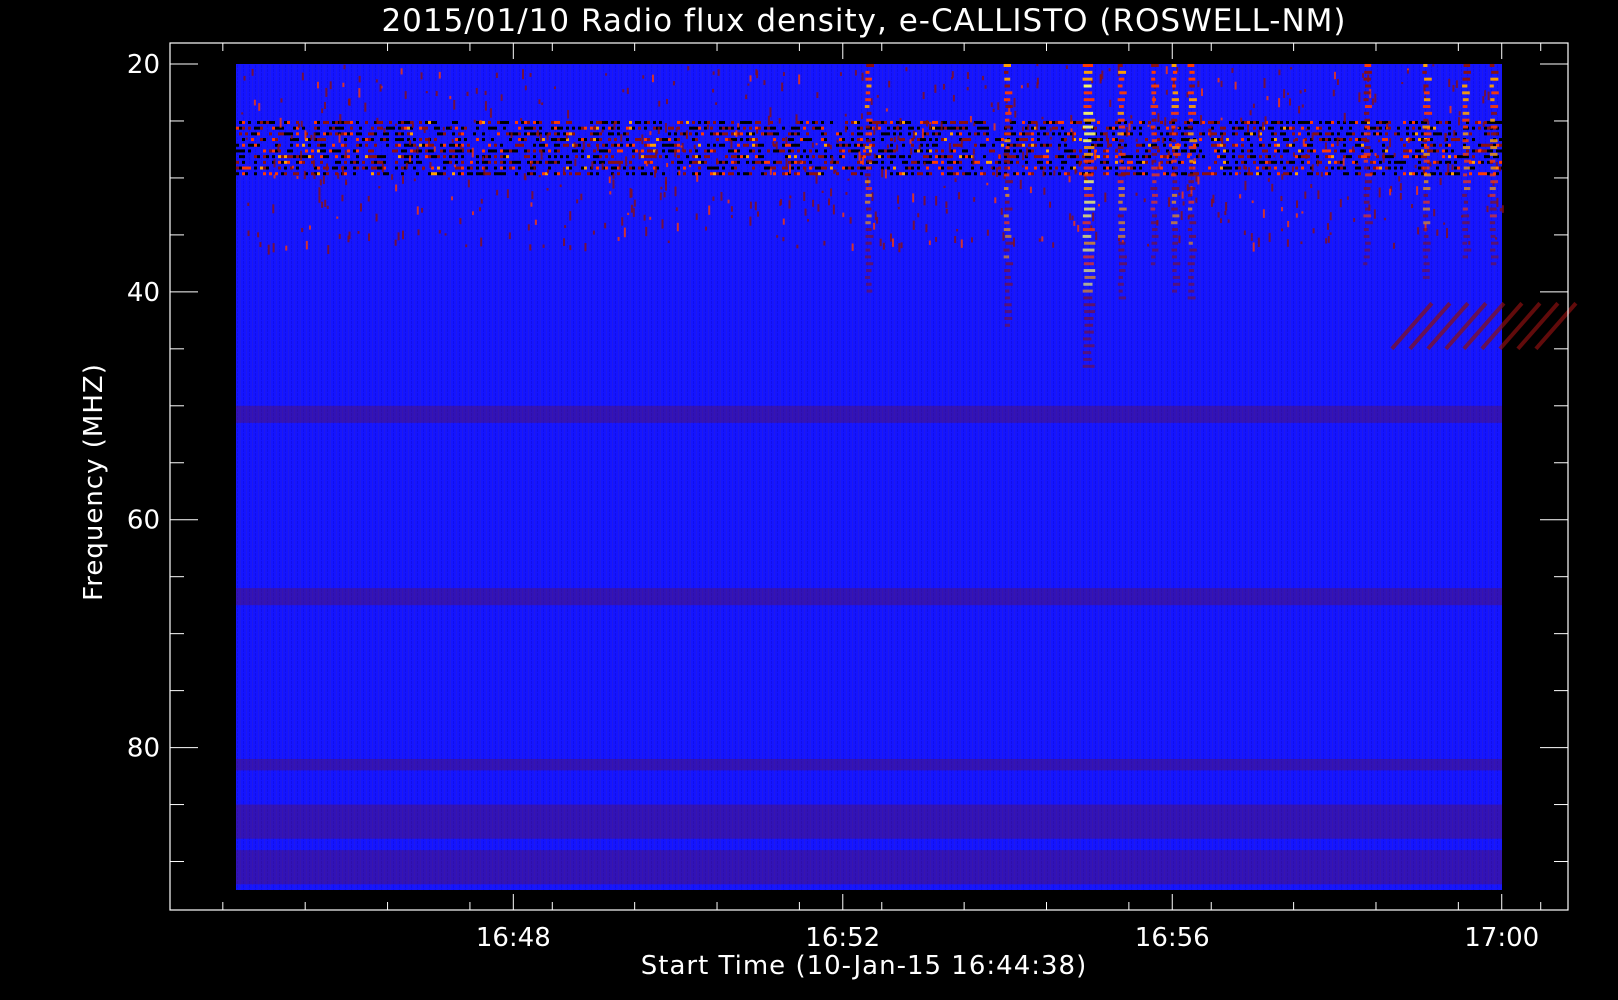 The width and height of the screenshot is (1618, 1000). Describe the element at coordinates (864, 966) in the screenshot. I see `x-axis-title: Start Time (10-Jan-15 16:44:38)` at that location.